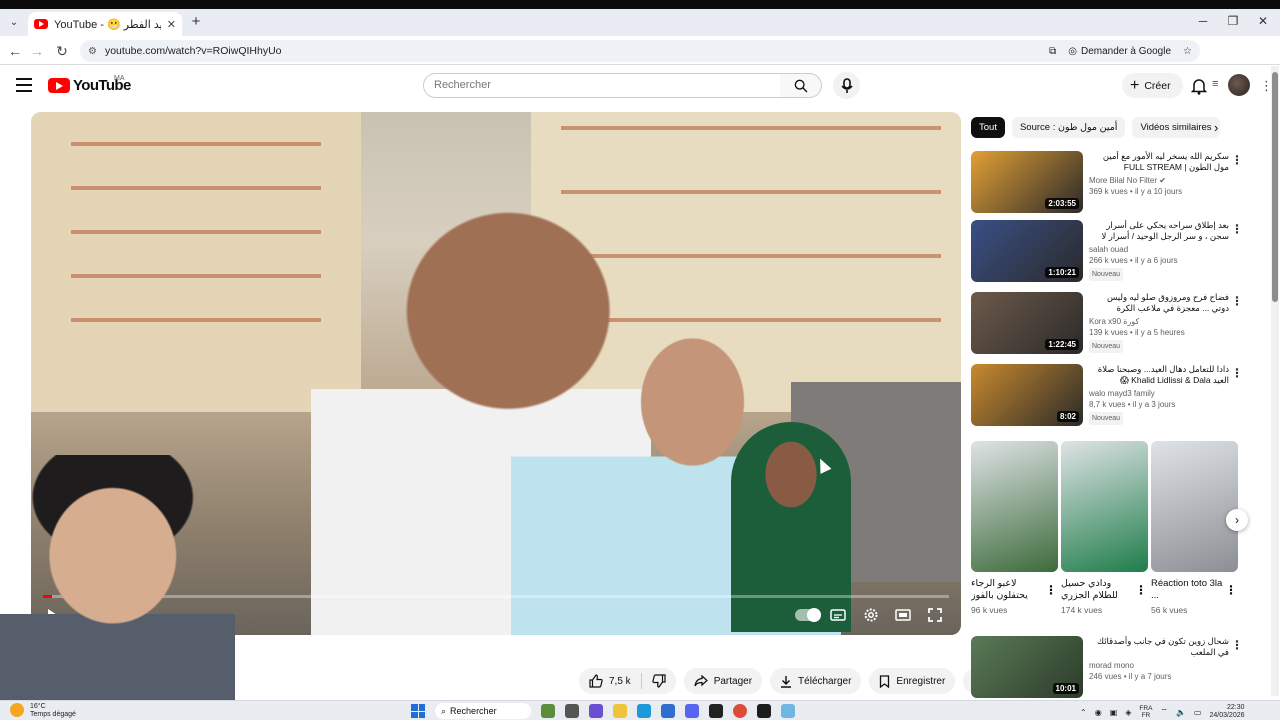  I want to click on widgets-app-icon, so click(548, 711).